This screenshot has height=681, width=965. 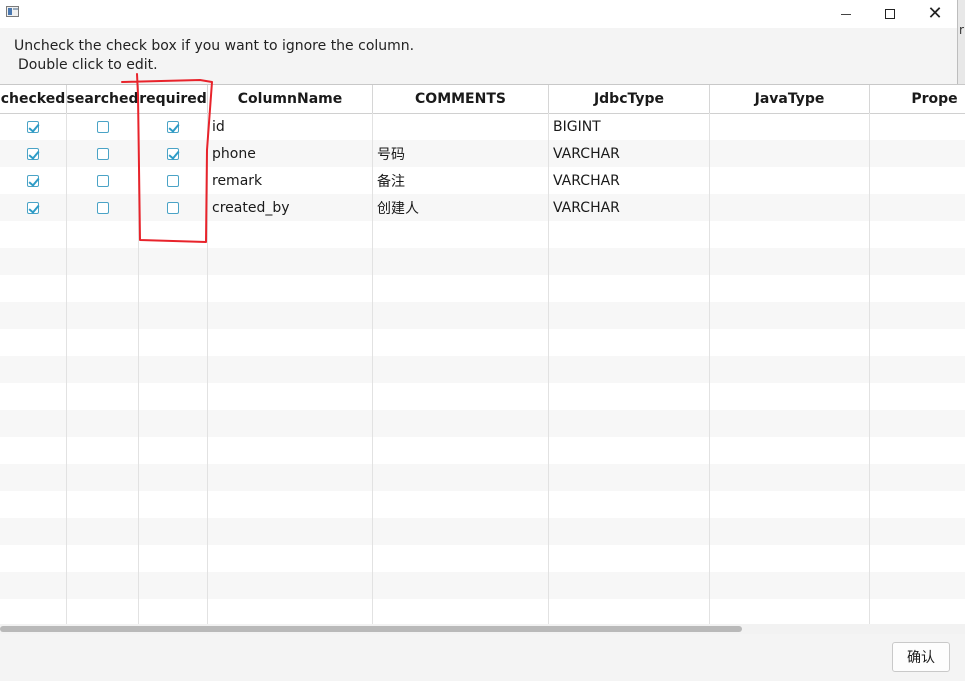 I want to click on confirm-button: 确认, so click(x=921, y=657).